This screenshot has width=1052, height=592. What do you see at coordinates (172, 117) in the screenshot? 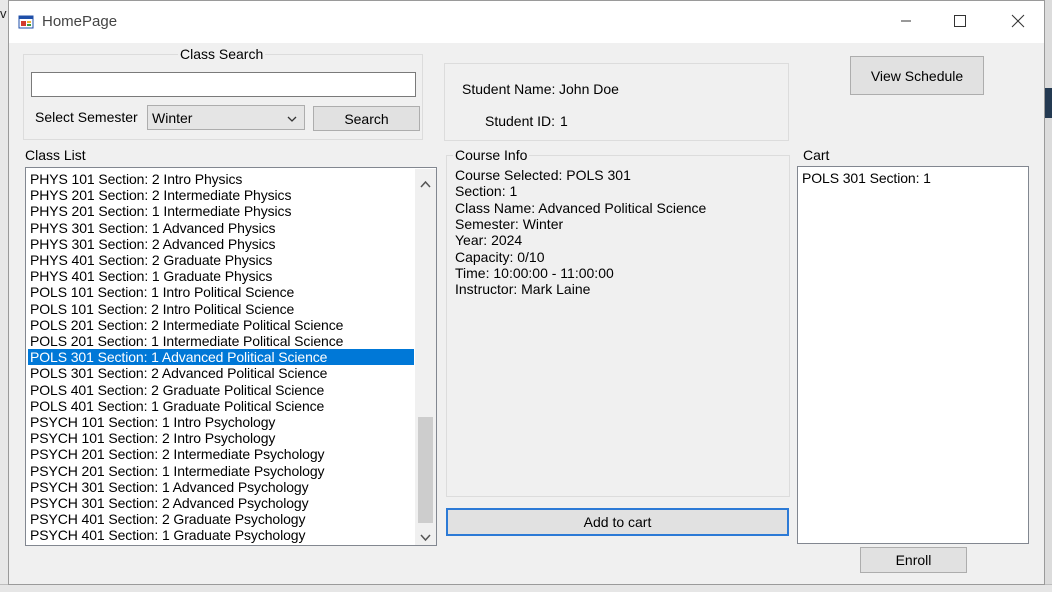
I see `semester-selected-value: Winter` at bounding box center [172, 117].